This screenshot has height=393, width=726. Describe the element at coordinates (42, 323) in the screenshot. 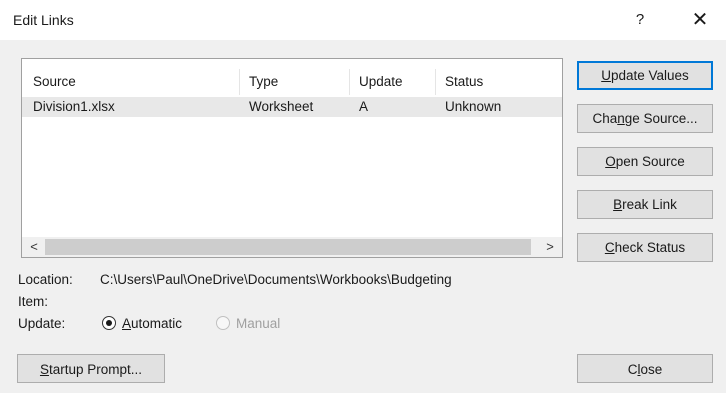

I see `update-label: Update:` at that location.